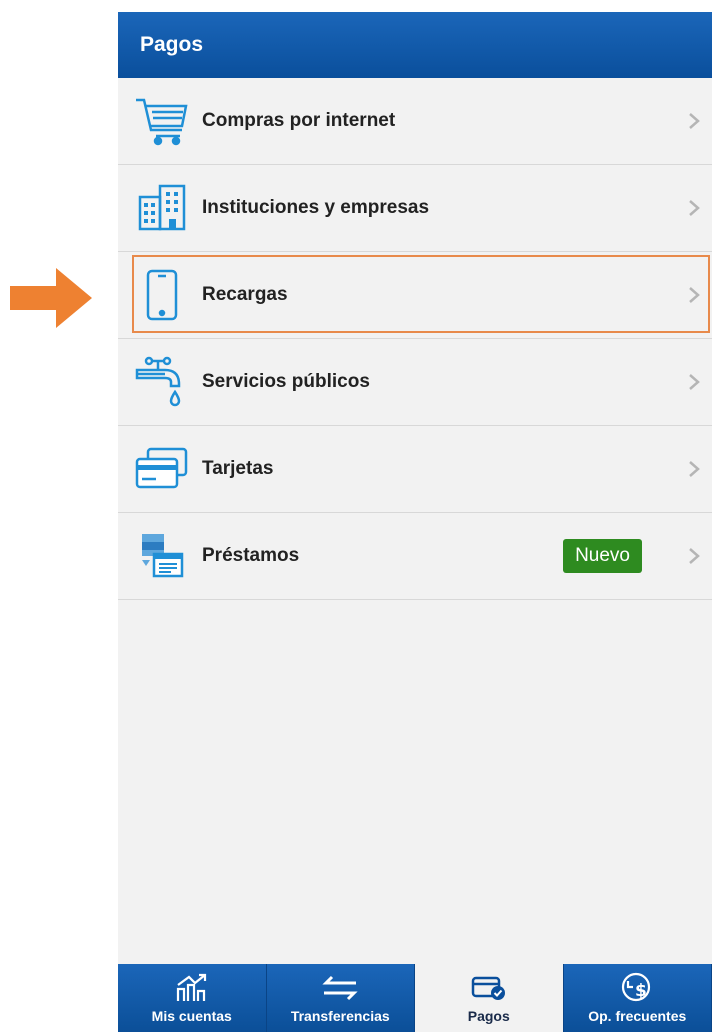 Image resolution: width=712 pixels, height=1032 pixels. I want to click on menu-item-compras-internet: Compras por internet, so click(415, 121).